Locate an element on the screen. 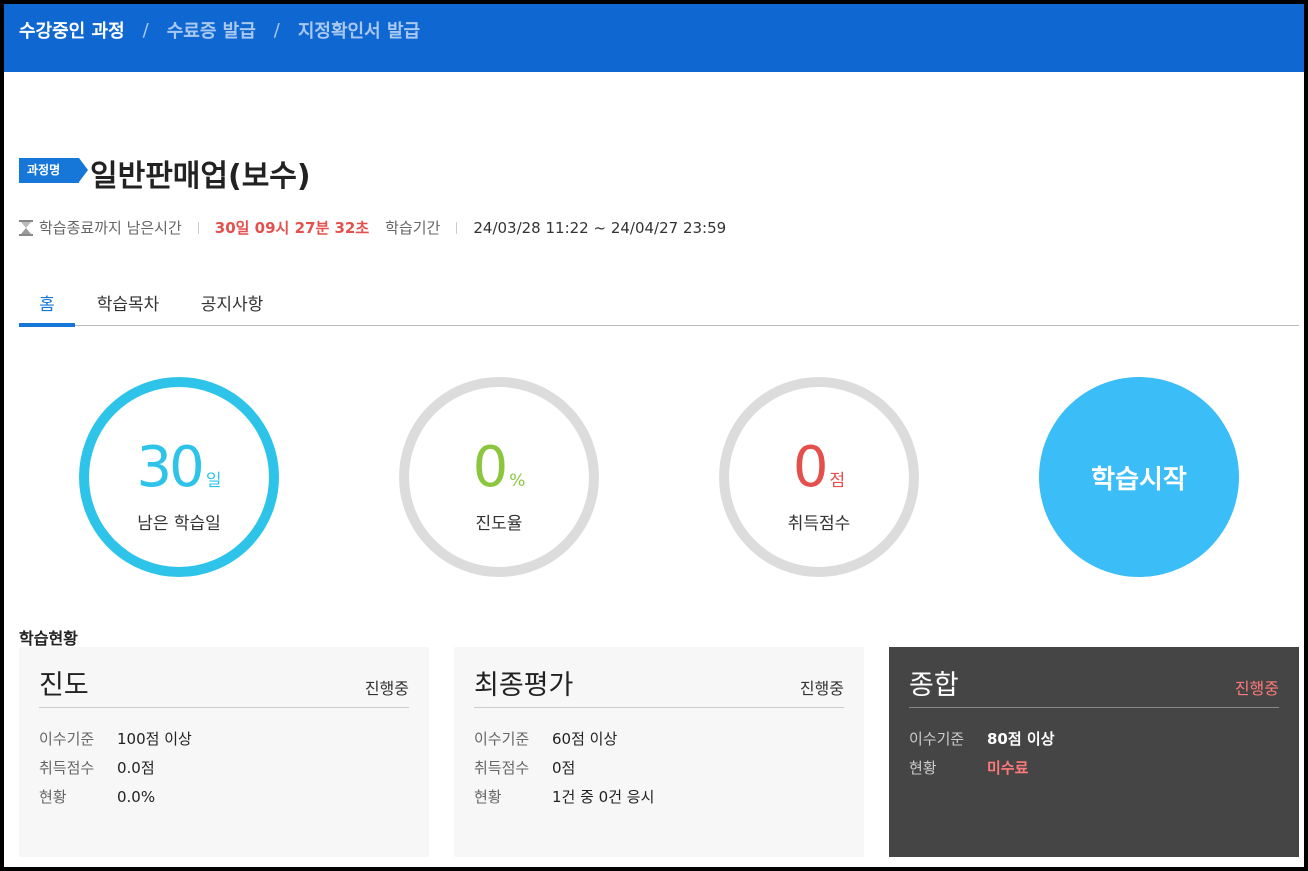 The height and width of the screenshot is (871, 1308). card-row: 이수기준 80점 이상 is located at coordinates (1094, 738).